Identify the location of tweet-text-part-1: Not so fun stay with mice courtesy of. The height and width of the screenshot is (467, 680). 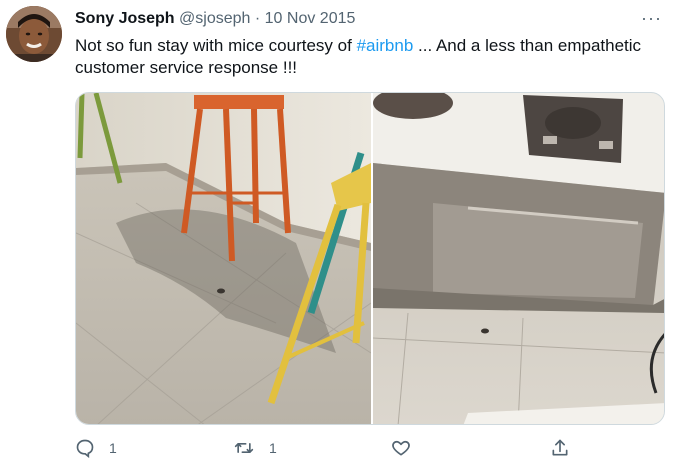
(216, 45).